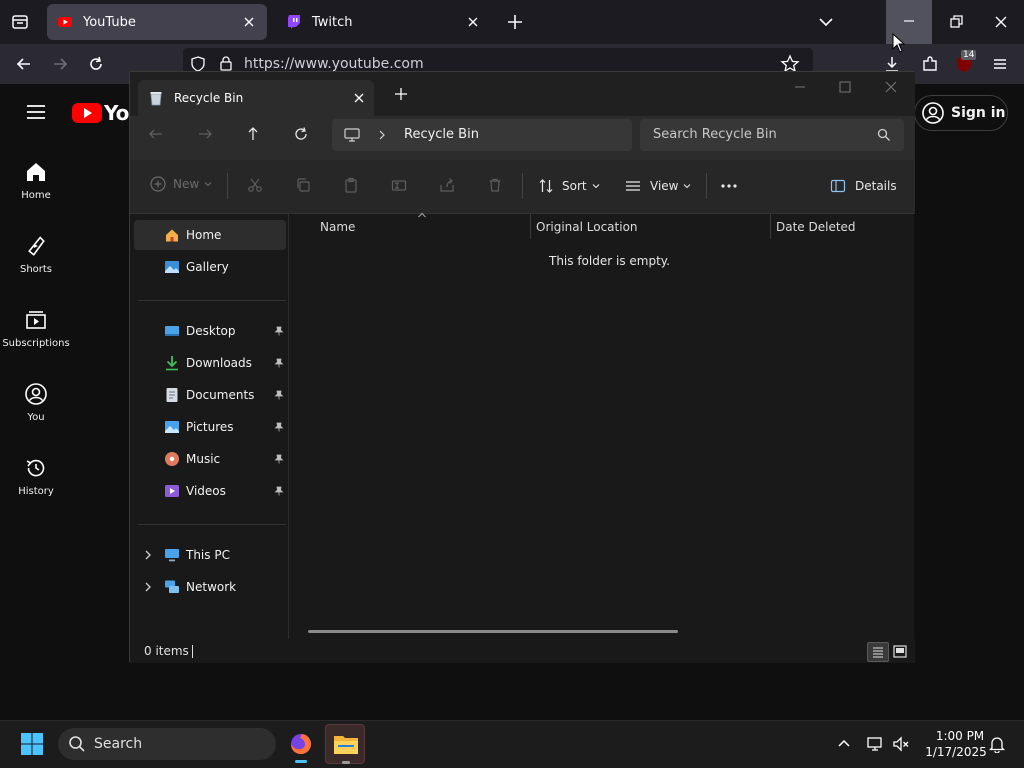  I want to click on explorer-tab-recycle-bin: Recycle Bin, so click(256, 98).